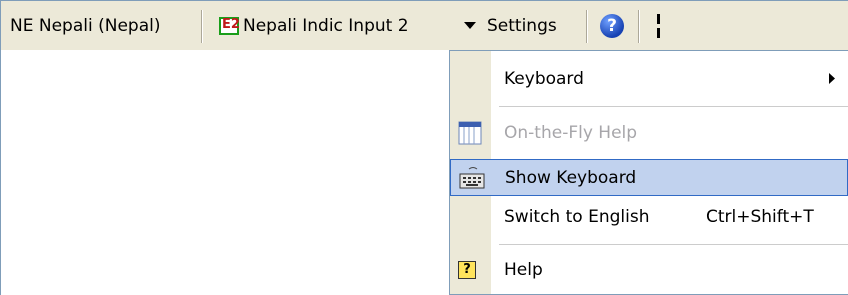 This screenshot has width=848, height=295. What do you see at coordinates (0, 172) in the screenshot?
I see `window-frame` at bounding box center [0, 172].